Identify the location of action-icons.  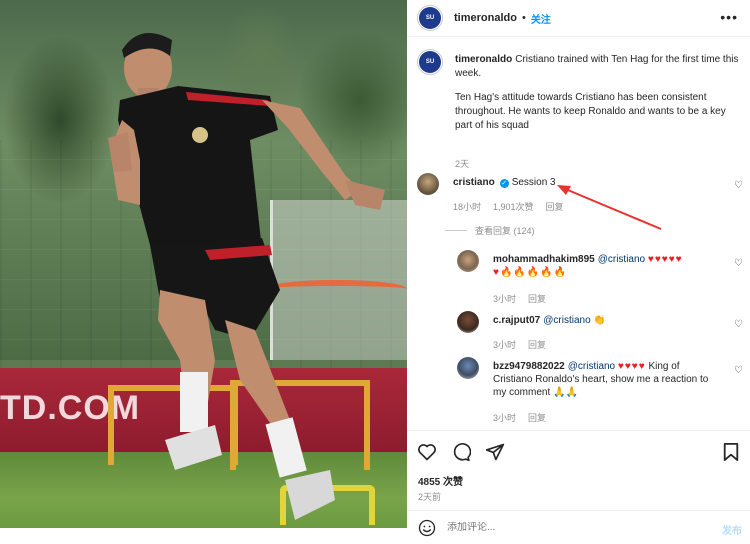
(461, 452).